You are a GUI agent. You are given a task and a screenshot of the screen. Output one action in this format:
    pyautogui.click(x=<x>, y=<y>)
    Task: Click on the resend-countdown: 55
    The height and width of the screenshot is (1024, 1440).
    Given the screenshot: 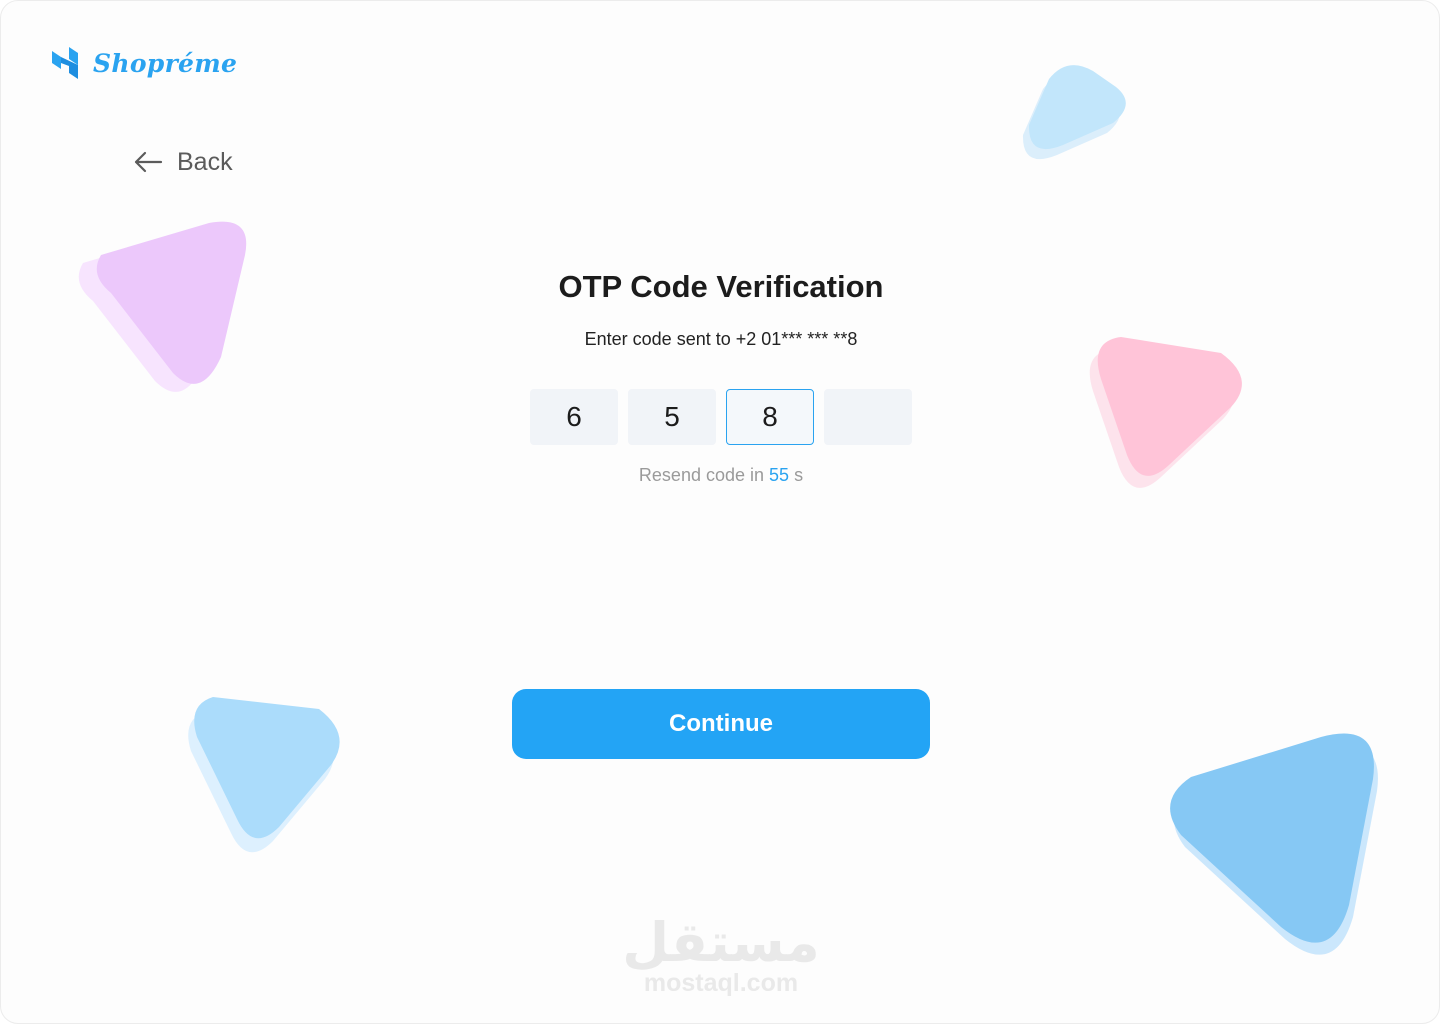 What is the action you would take?
    pyautogui.click(x=779, y=475)
    